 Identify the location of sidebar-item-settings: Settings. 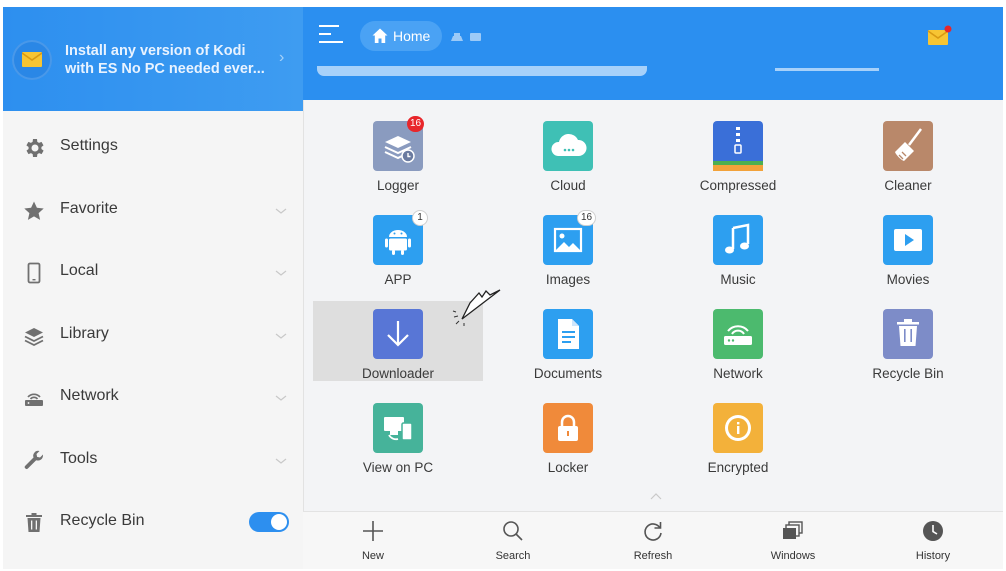
(153, 147).